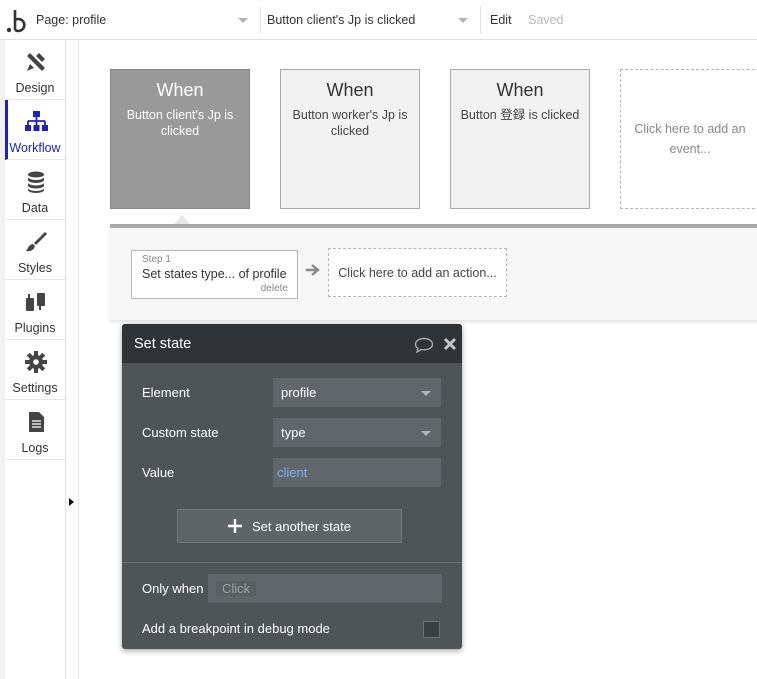  What do you see at coordinates (341, 20) in the screenshot?
I see `event-selector-label: Button client's Jp is clicked` at bounding box center [341, 20].